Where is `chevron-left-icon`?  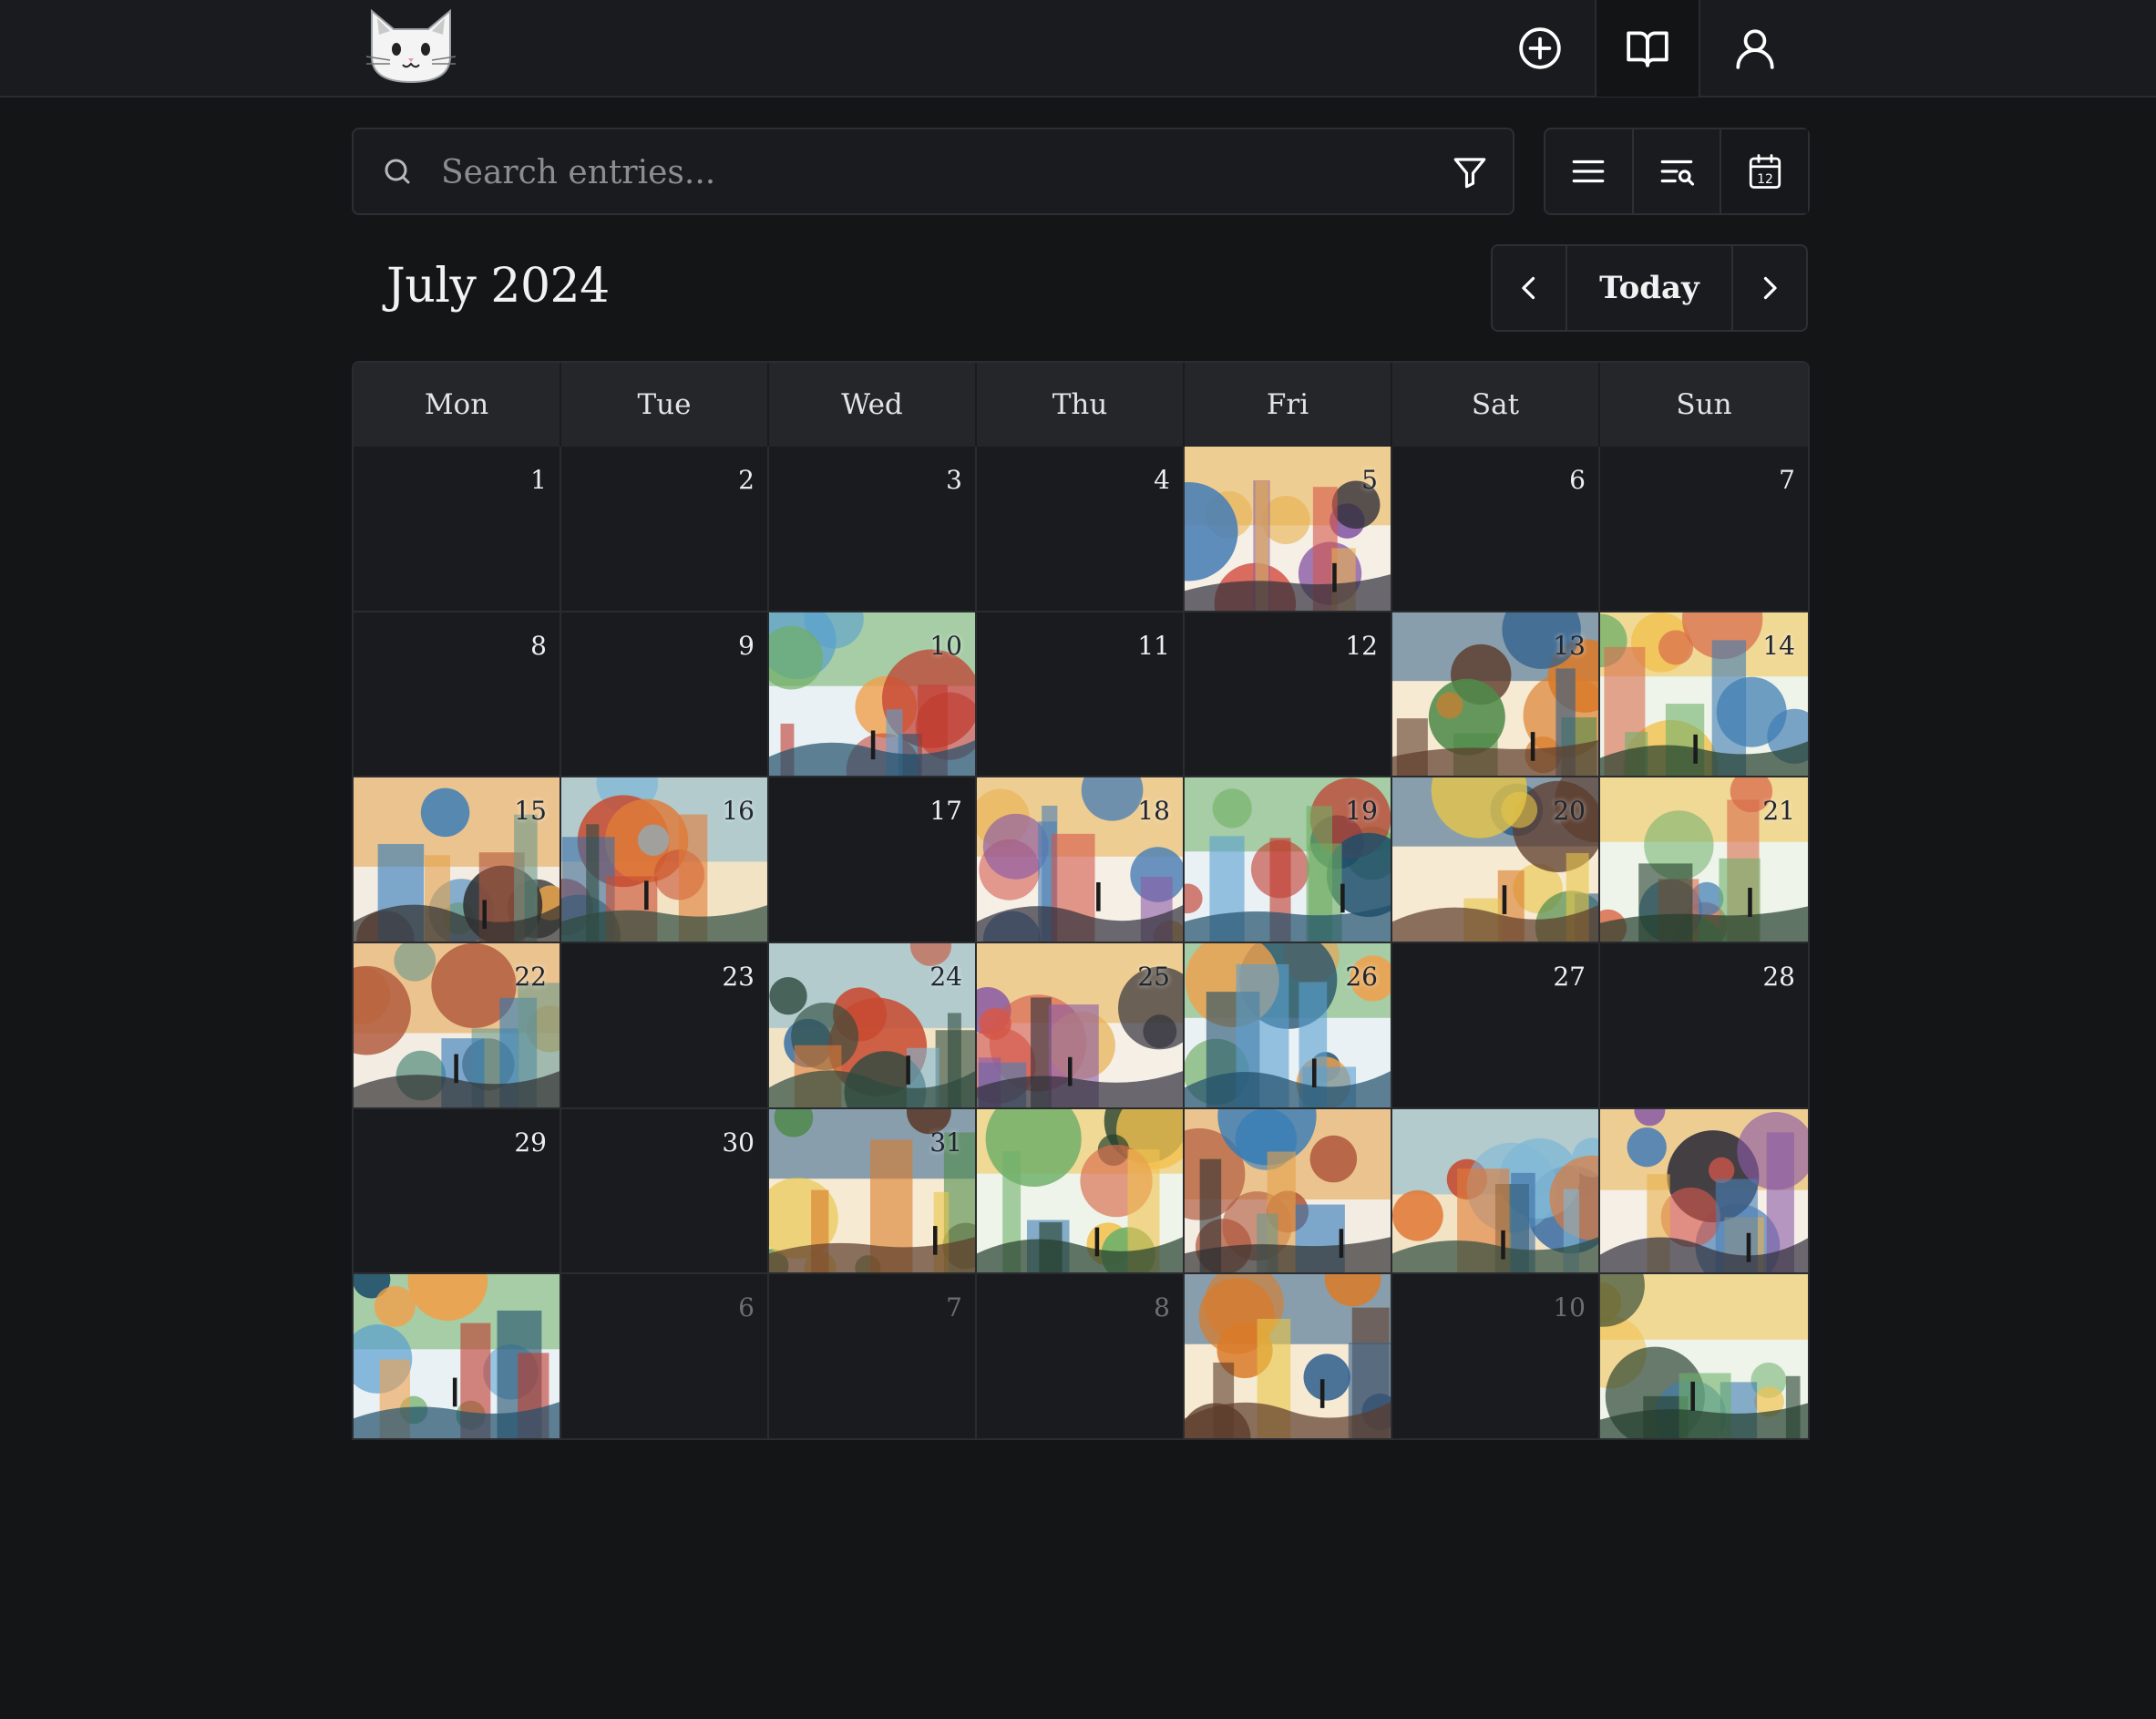
chevron-left-icon is located at coordinates (1528, 288).